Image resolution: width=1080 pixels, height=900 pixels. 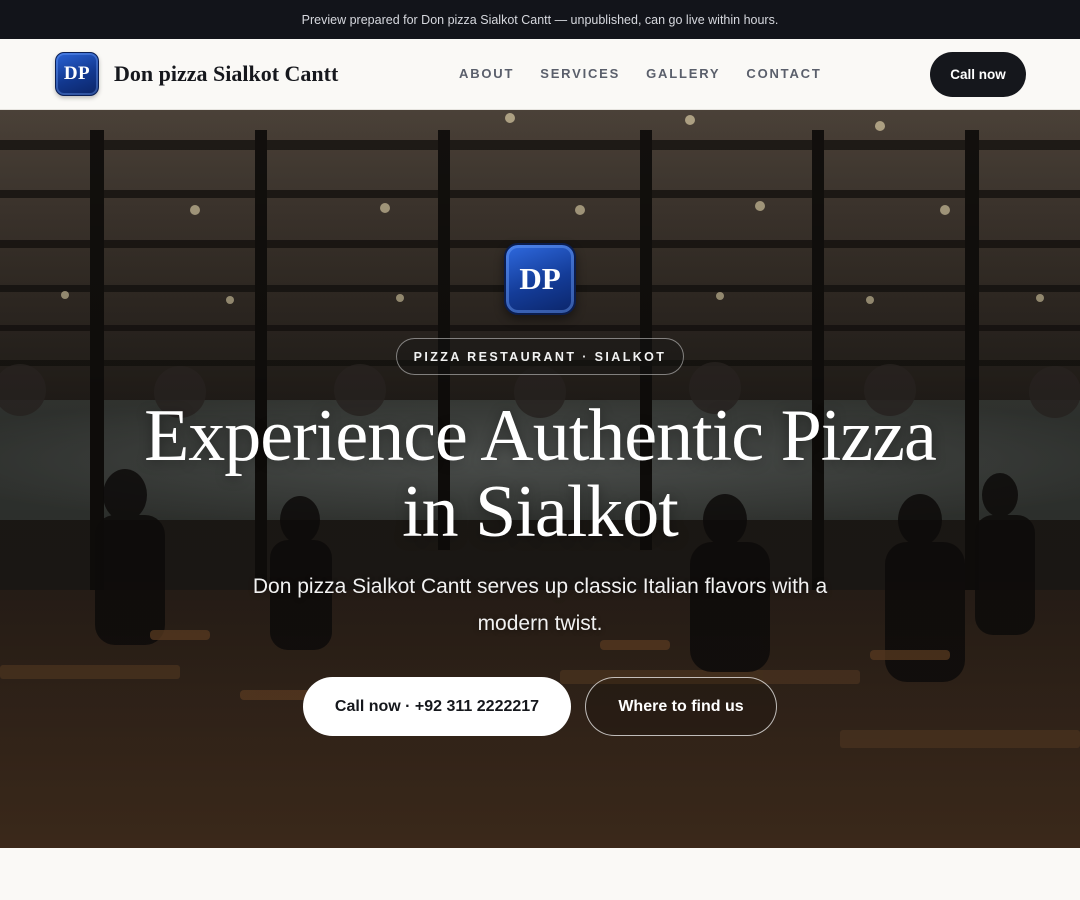 I want to click on header-call-button: Call now, so click(x=978, y=74).